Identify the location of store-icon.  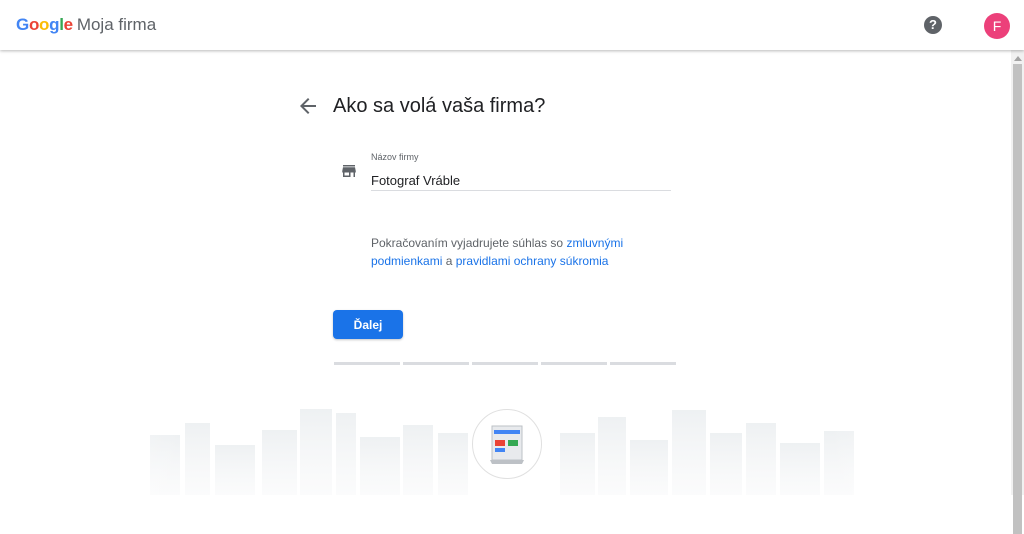
(349, 171).